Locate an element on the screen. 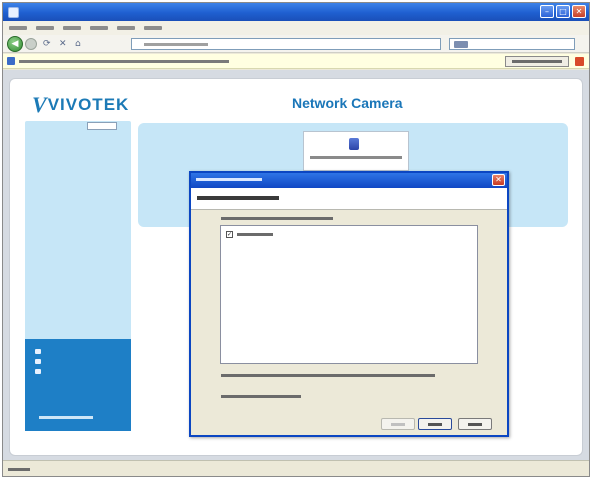 This screenshot has width=592, height=479. sidebar-link-language is located at coordinates (40, 371).